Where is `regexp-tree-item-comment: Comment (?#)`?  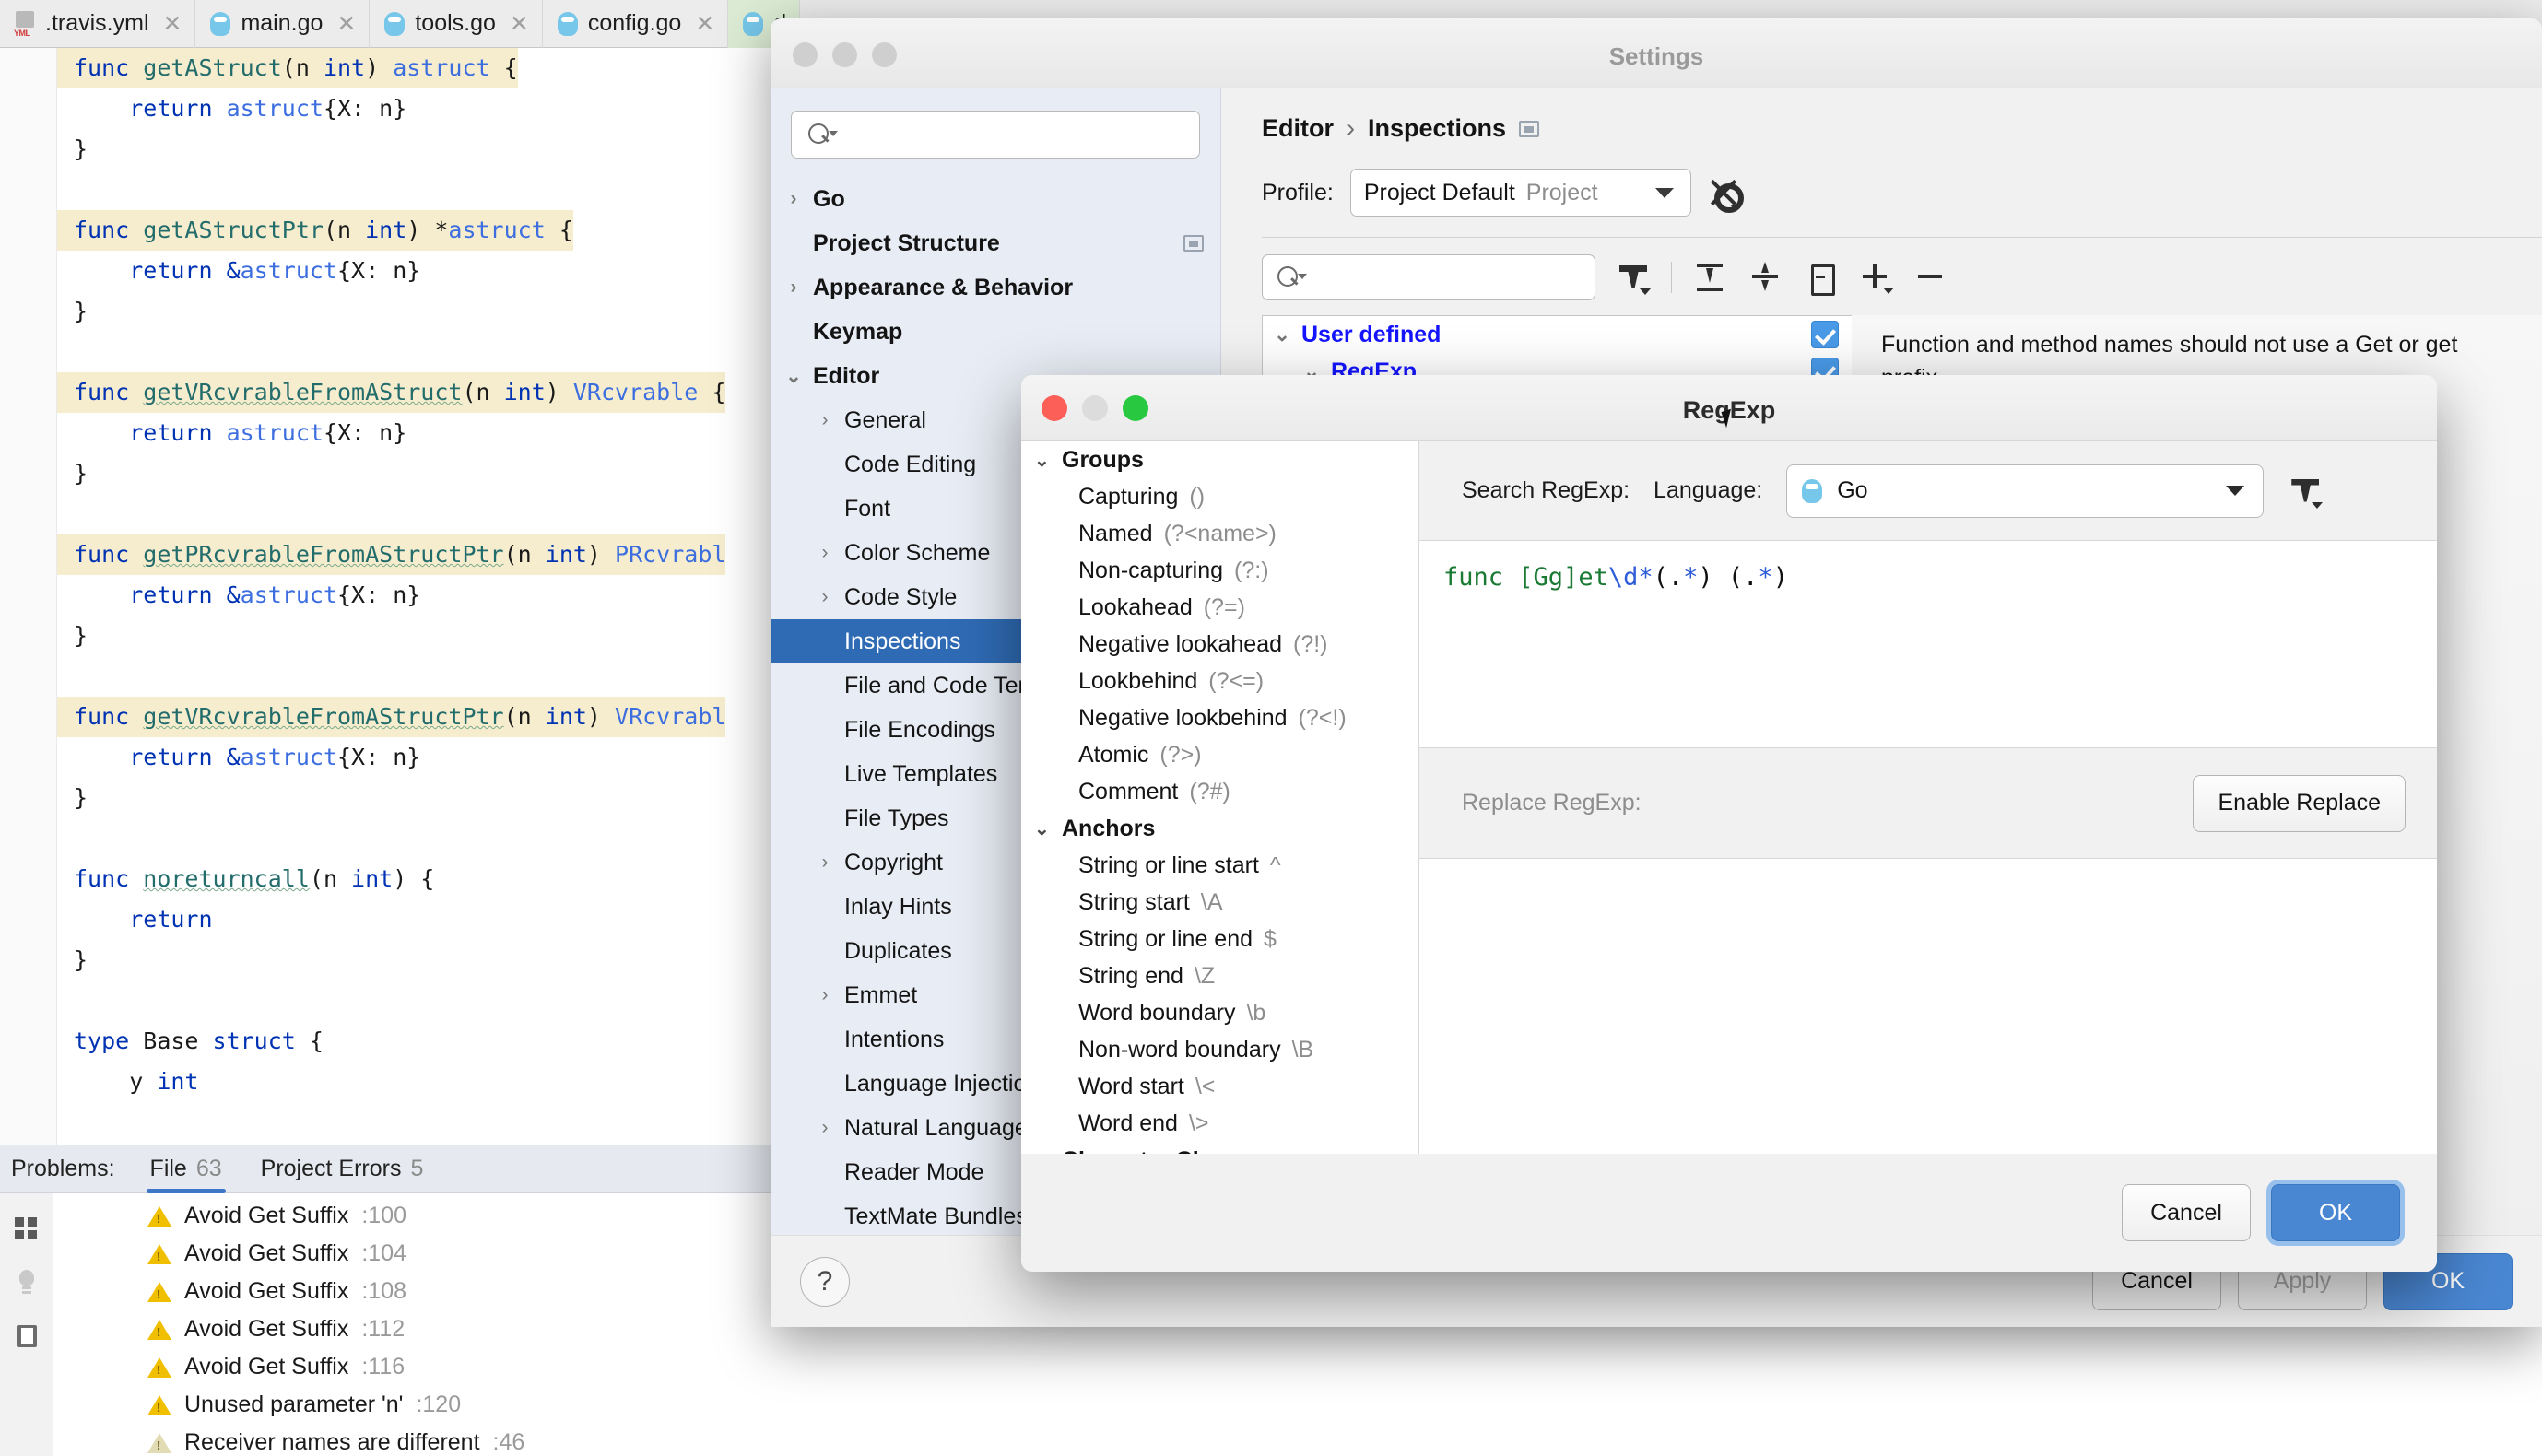 regexp-tree-item-comment: Comment (?#) is located at coordinates (1219, 791).